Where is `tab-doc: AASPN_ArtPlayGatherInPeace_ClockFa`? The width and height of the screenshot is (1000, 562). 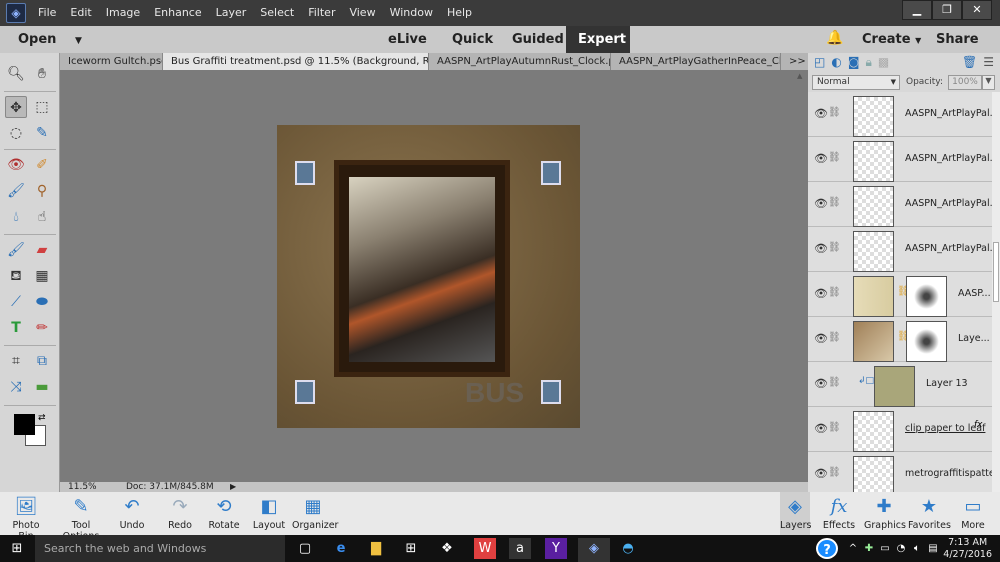 tab-doc: AASPN_ArtPlayGatherInPeace_ClockFa is located at coordinates (696, 61).